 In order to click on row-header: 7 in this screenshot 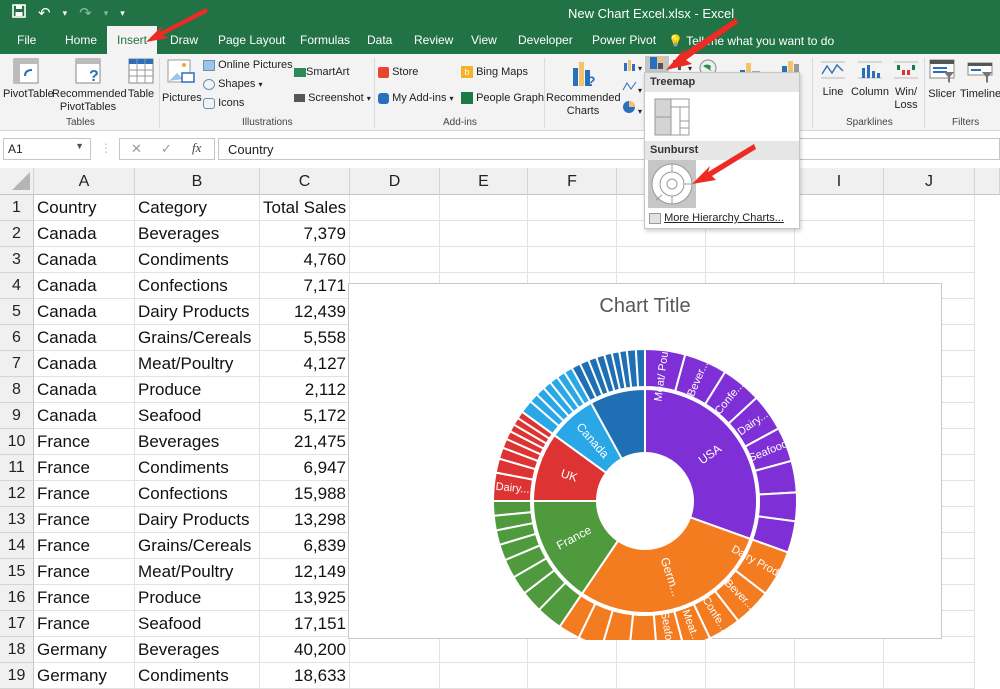, I will do `click(17, 364)`.